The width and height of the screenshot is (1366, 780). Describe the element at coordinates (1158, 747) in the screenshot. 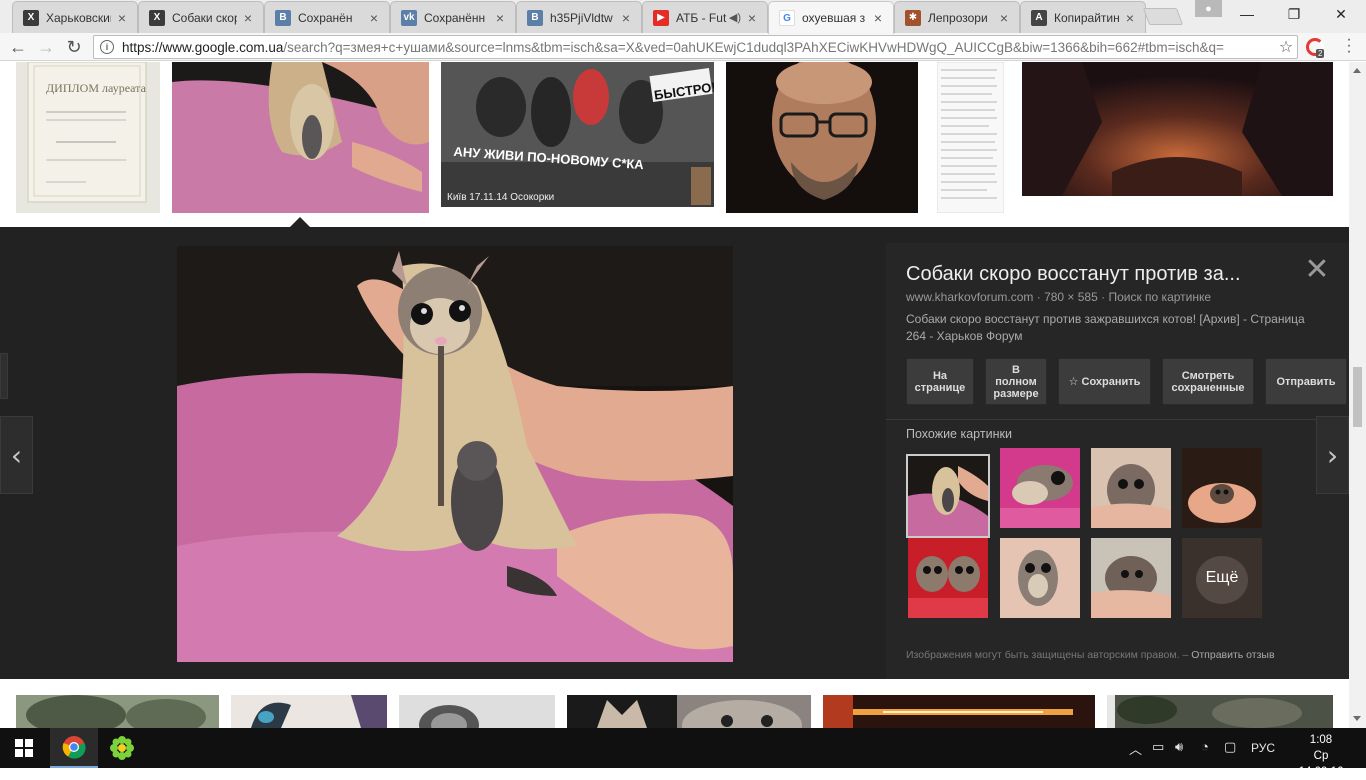

I see `battery-icon: ▭` at that location.